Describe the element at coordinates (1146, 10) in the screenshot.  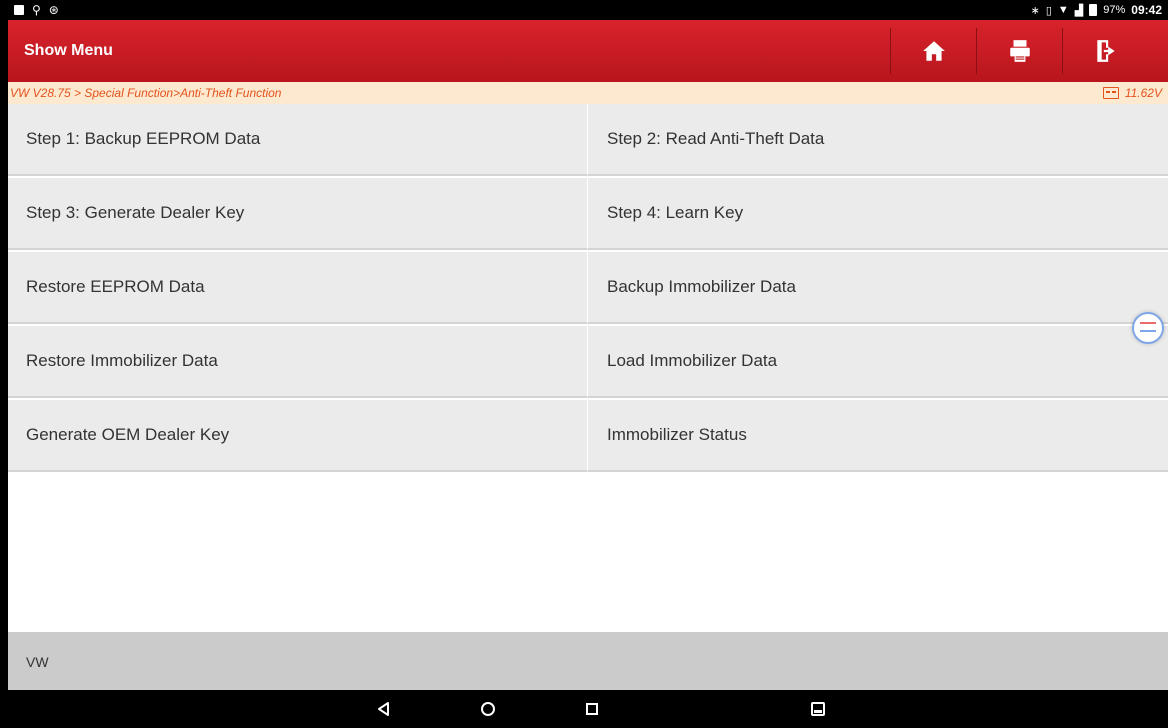
I see `clock: 09:42` at that location.